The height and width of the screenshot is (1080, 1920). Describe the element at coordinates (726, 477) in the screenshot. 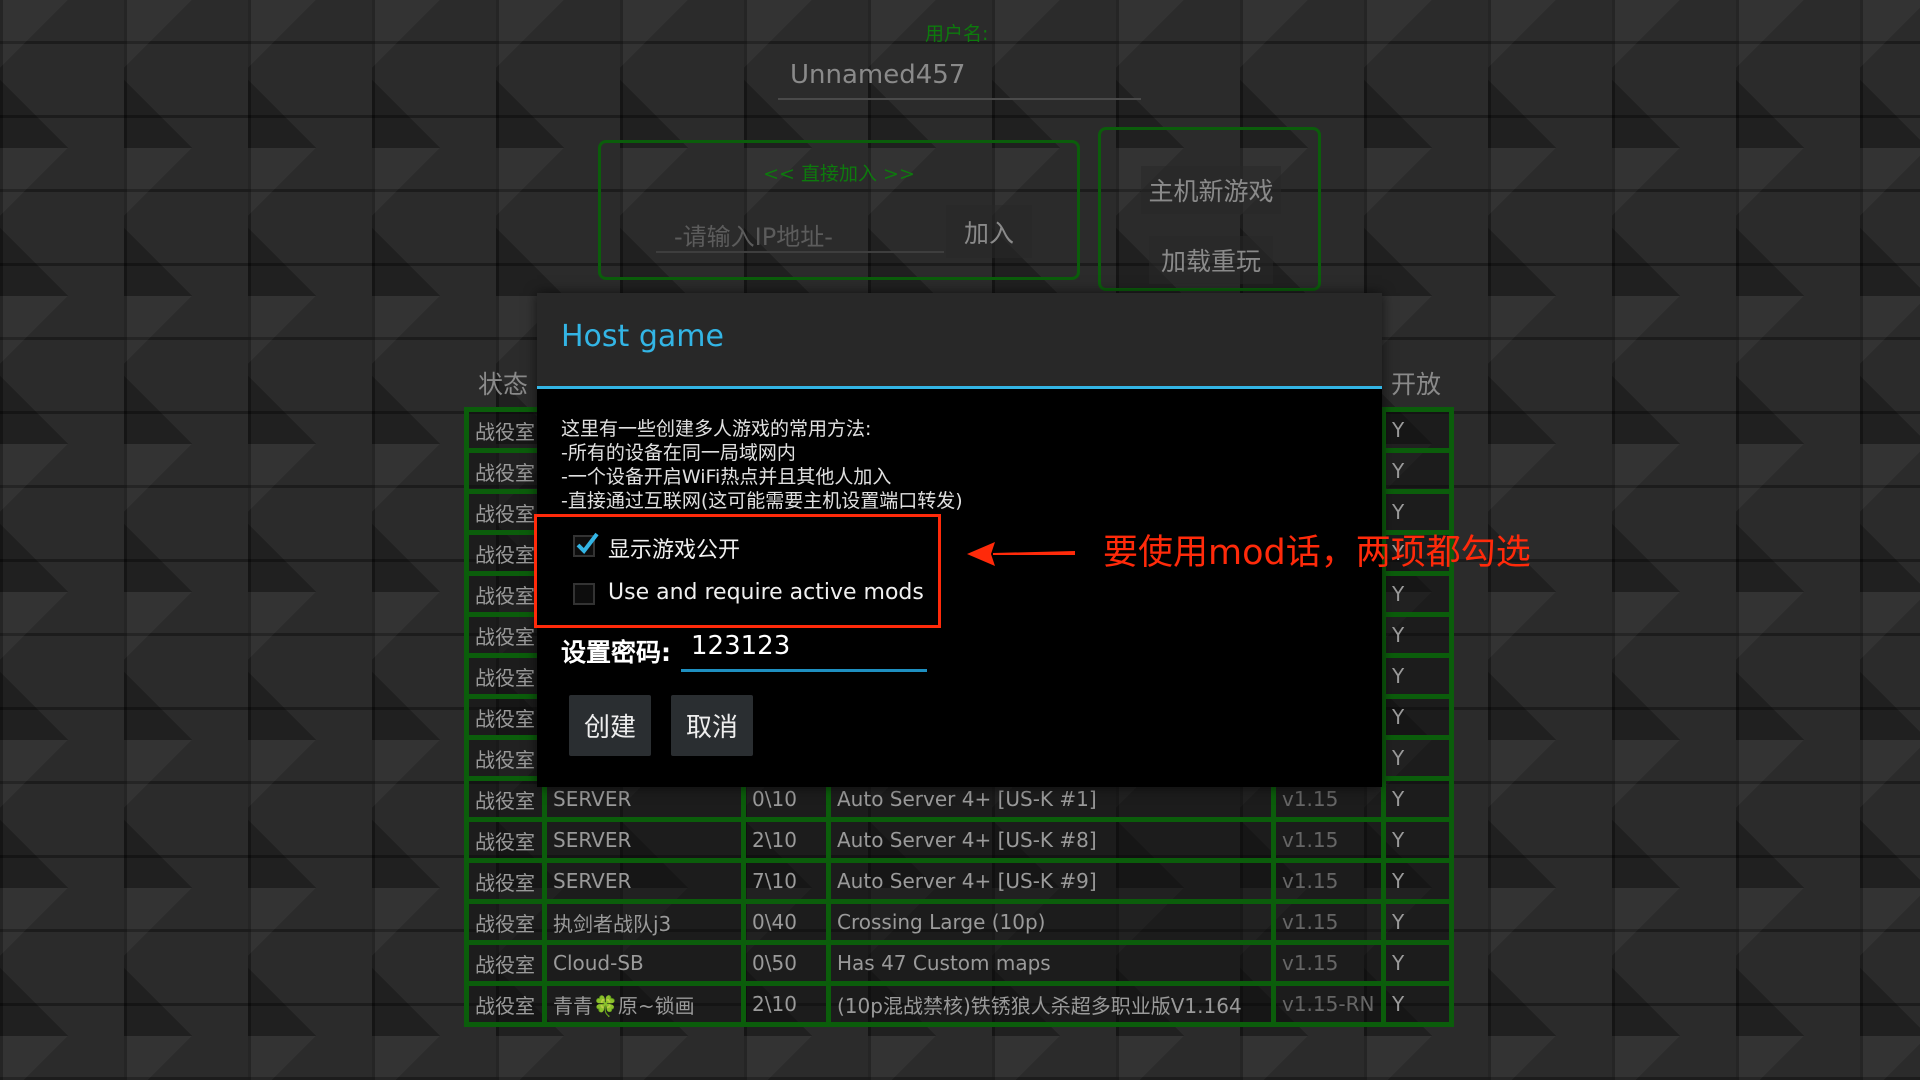

I see `description-line: -一个设备开启WiFi热点并且其他人加入` at that location.